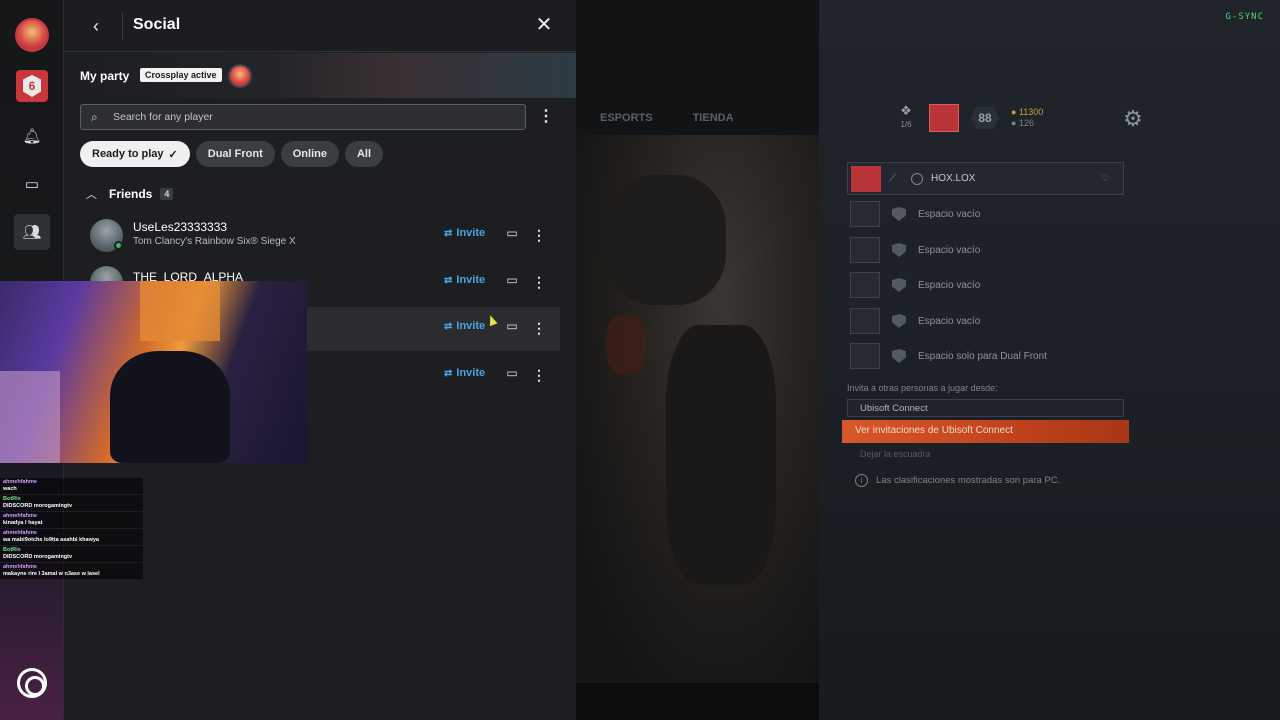 The image size is (1280, 720). Describe the element at coordinates (96, 26) in the screenshot. I see `back-icon: ‹` at that location.